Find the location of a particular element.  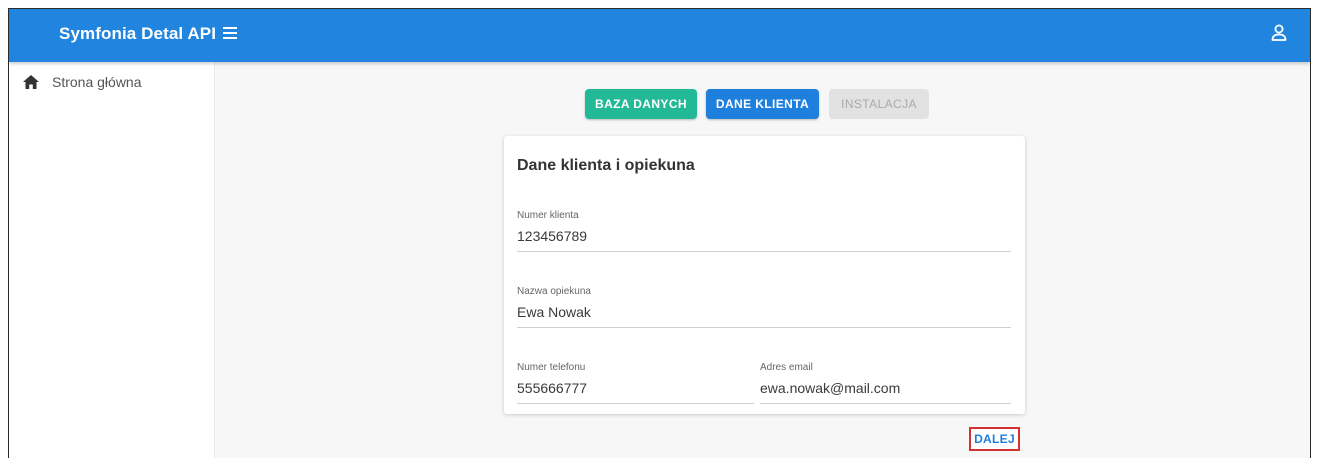

phone-input: 555666777 is located at coordinates (635, 392).